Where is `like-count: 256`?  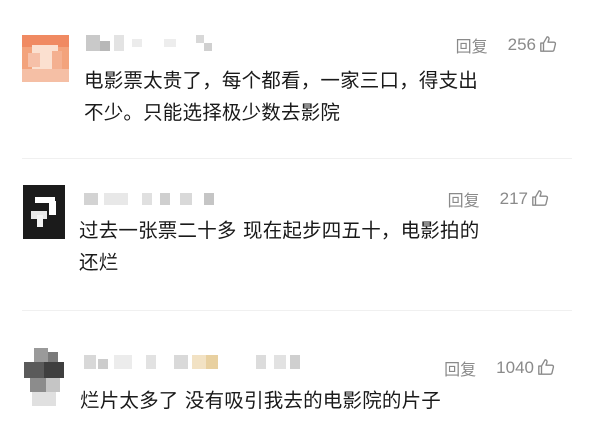
like-count: 256 is located at coordinates (521, 44).